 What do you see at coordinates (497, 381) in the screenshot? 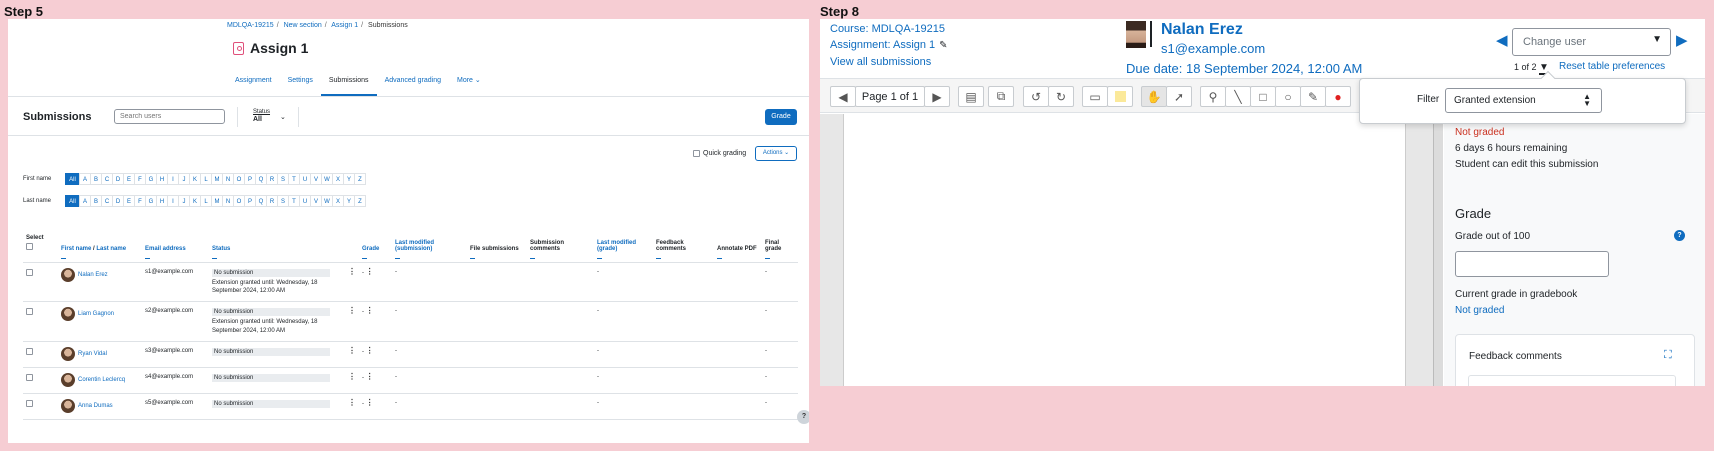
I see `file-submissions-cell` at bounding box center [497, 381].